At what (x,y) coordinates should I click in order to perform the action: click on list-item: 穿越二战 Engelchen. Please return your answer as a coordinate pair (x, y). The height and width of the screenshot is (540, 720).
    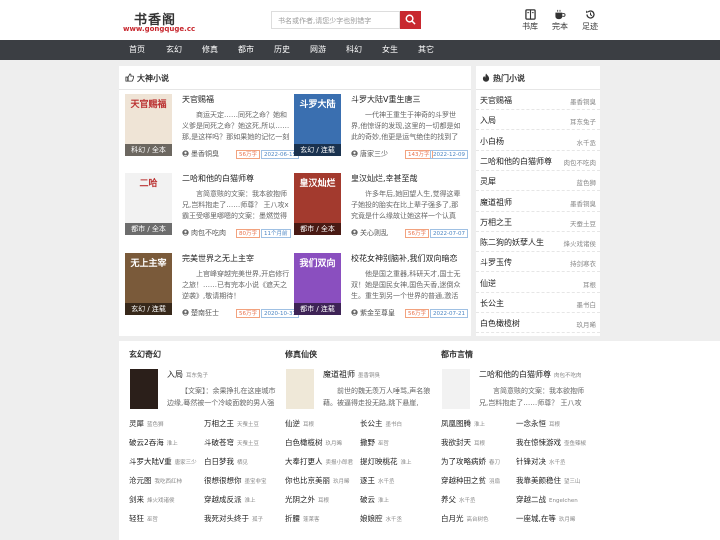
    Looking at the image, I should click on (553, 501).